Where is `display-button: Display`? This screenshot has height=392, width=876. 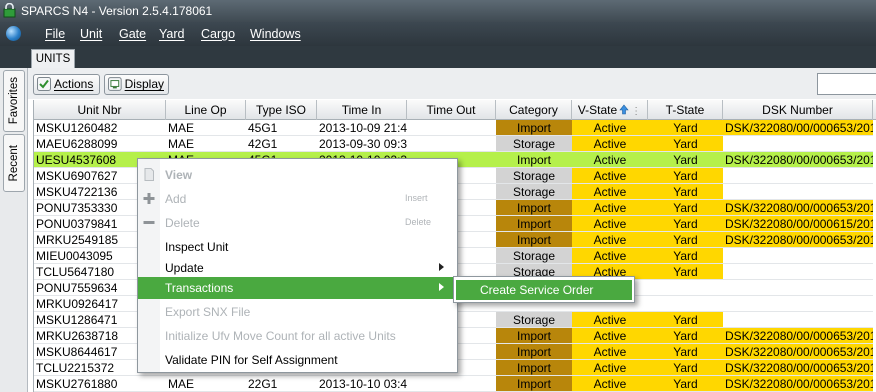 display-button: Display is located at coordinates (136, 84).